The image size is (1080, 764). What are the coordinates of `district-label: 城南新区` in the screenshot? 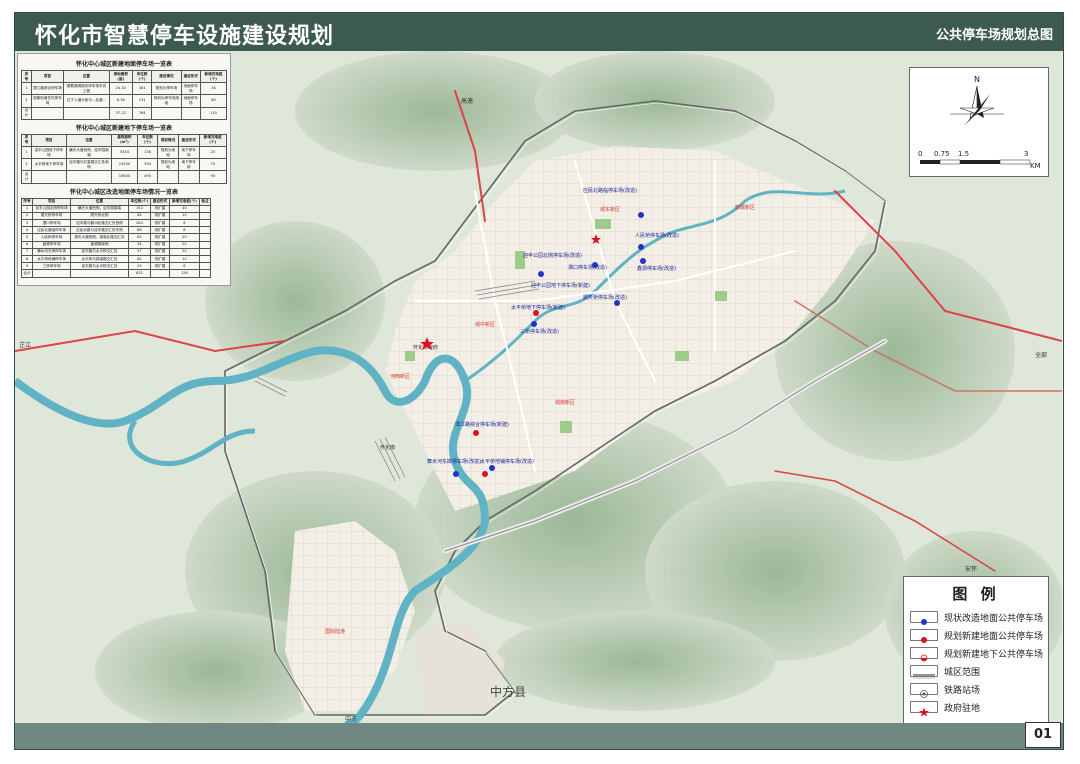 It's located at (565, 402).